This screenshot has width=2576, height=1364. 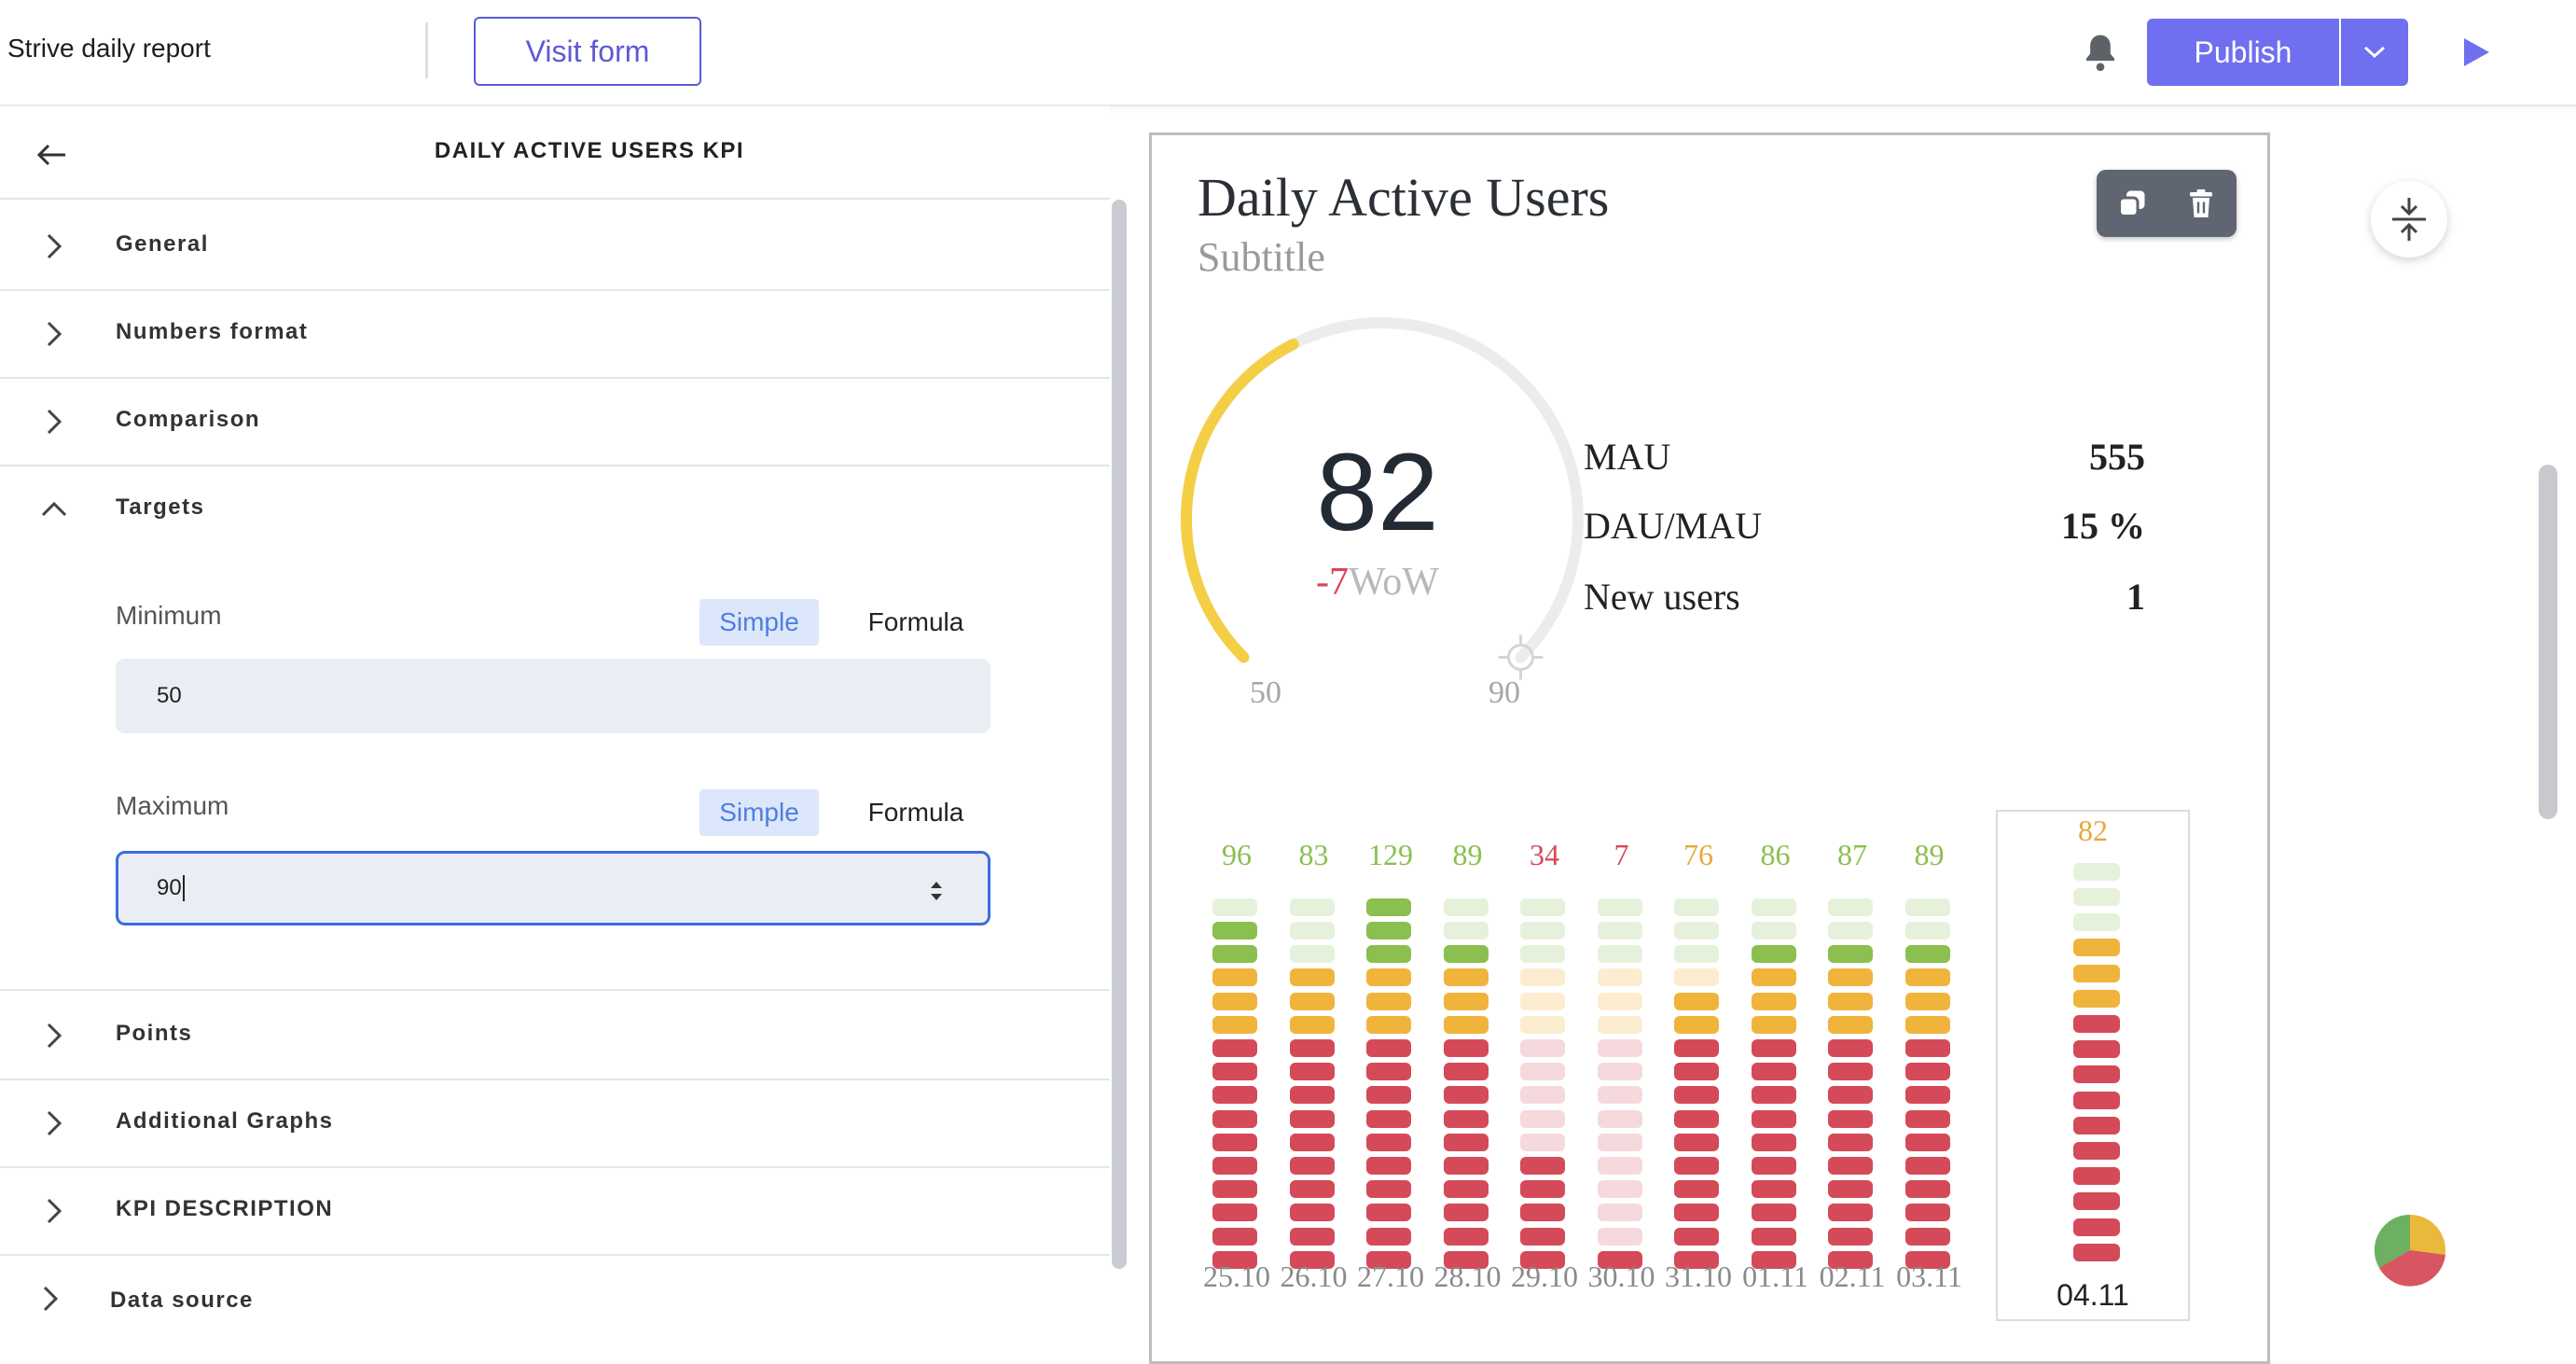 I want to click on top-bar: Strive daily report Visit form Publish, so click(x=1288, y=53).